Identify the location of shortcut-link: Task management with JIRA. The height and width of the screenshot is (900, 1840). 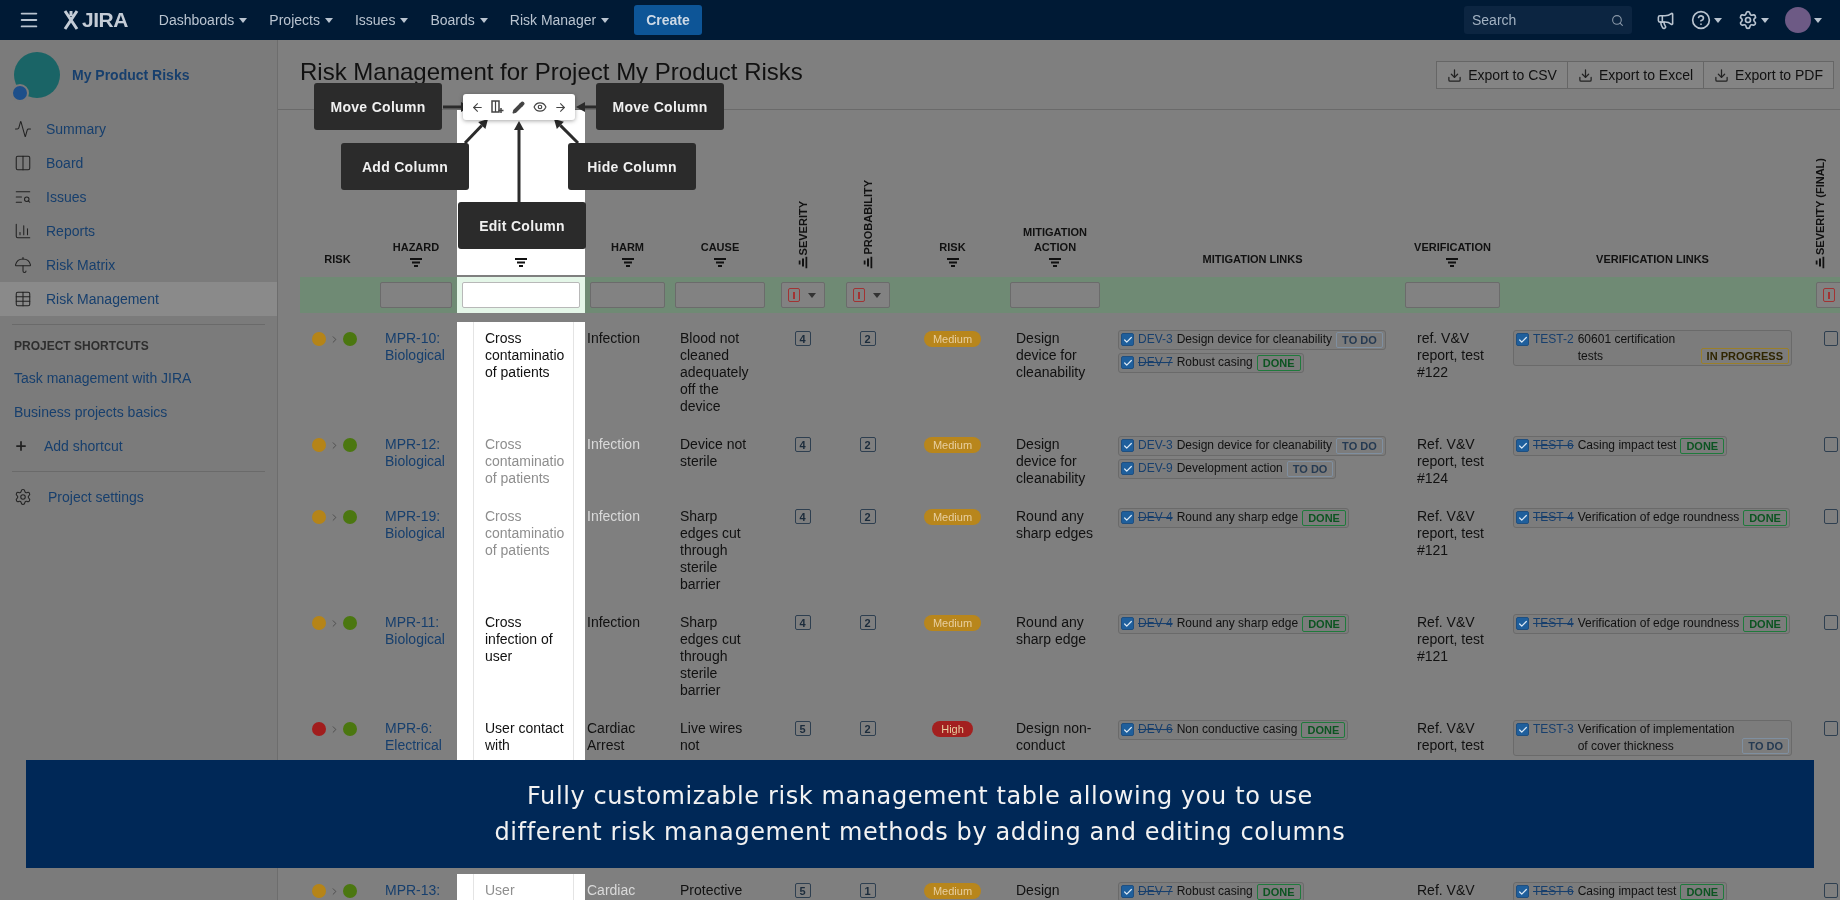
(138, 378).